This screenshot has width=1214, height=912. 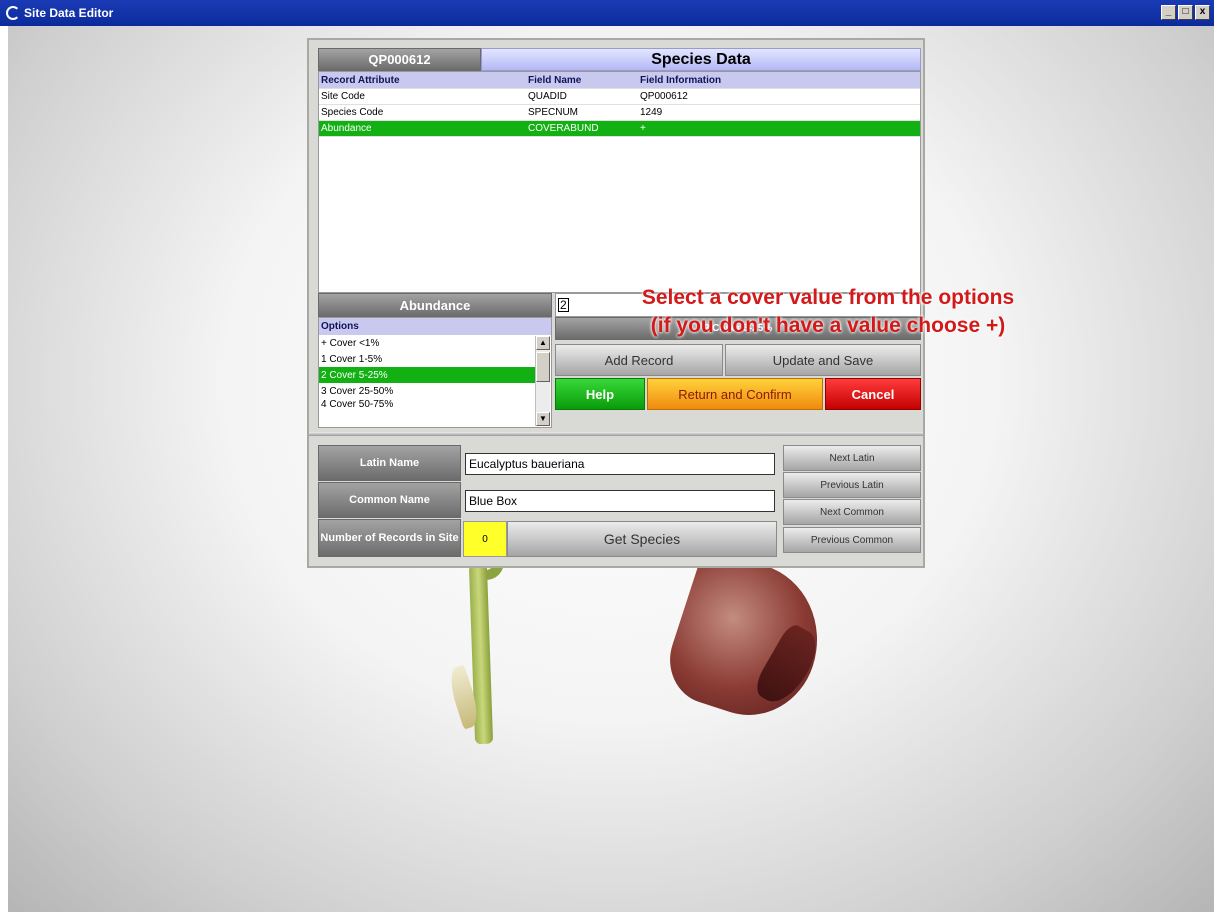 I want to click on return-and-confirm-button: Return and Confirm, so click(x=735, y=394).